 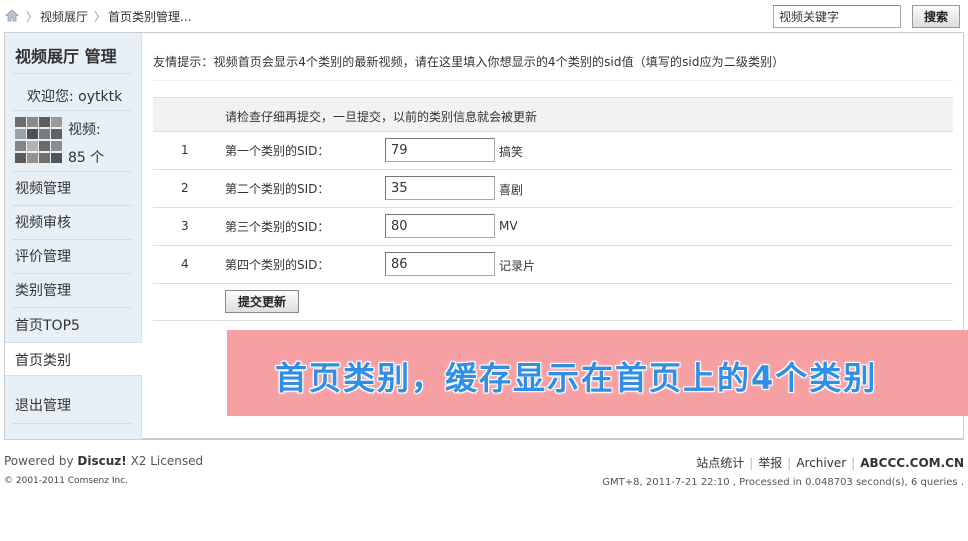 I want to click on sidebar-item-home-top5: 首页TOP5, so click(x=47, y=325).